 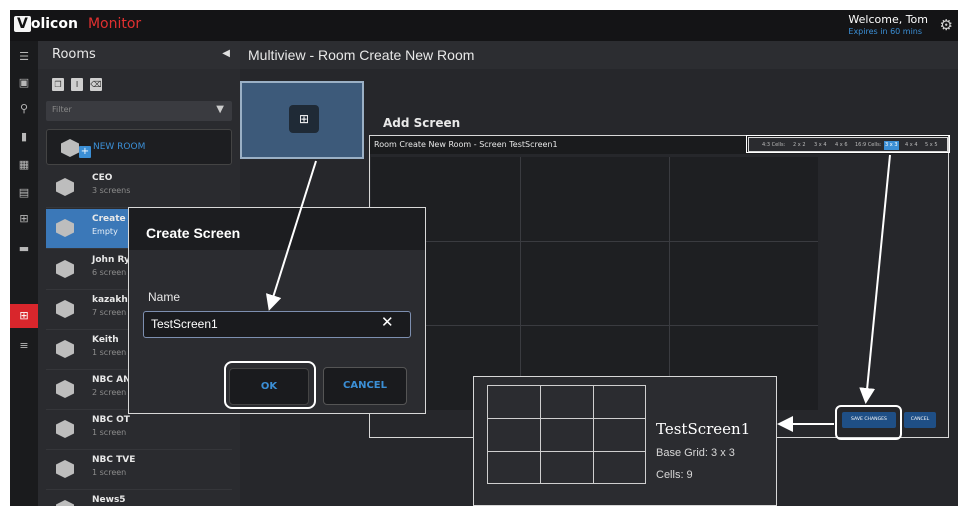 I want to click on session-expiry: Expires in 60 mins, so click(x=885, y=31).